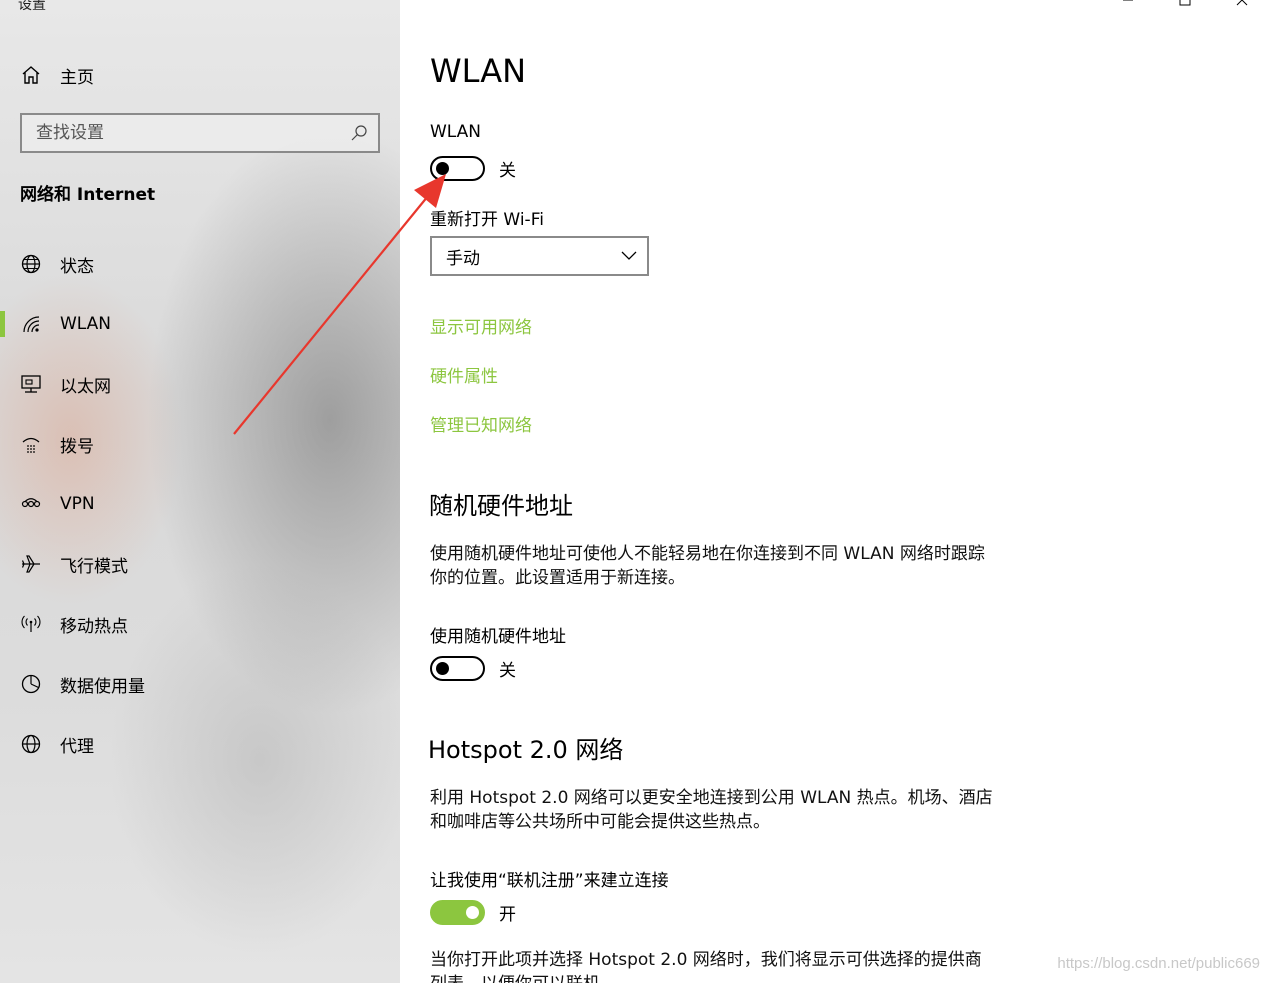 The width and height of the screenshot is (1270, 983). What do you see at coordinates (463, 258) in the screenshot?
I see `dropdown-value: 手动` at bounding box center [463, 258].